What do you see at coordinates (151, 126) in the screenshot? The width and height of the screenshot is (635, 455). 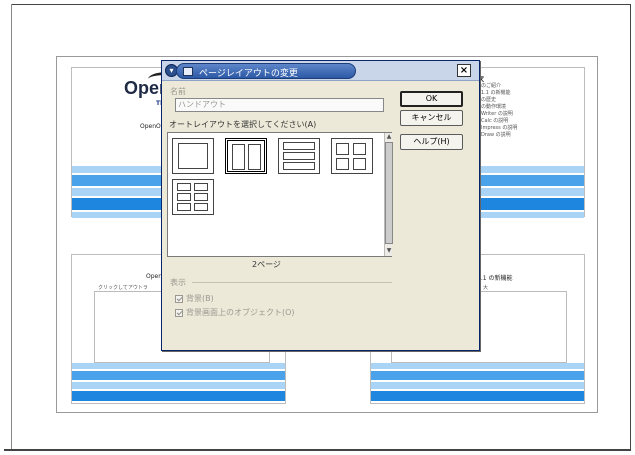 I see `slide-caption: OpenOf` at bounding box center [151, 126].